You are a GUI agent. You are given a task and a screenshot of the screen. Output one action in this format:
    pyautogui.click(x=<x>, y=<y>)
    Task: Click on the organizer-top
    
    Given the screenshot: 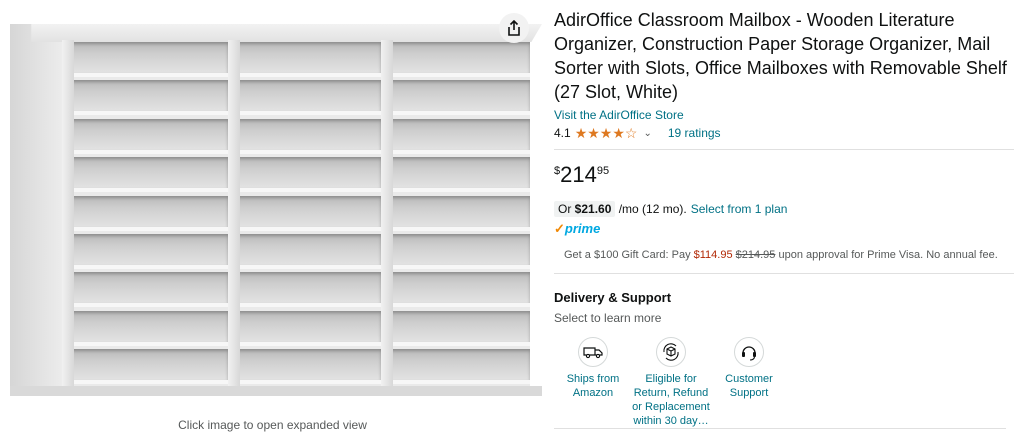 What is the action you would take?
    pyautogui.click(x=286, y=33)
    